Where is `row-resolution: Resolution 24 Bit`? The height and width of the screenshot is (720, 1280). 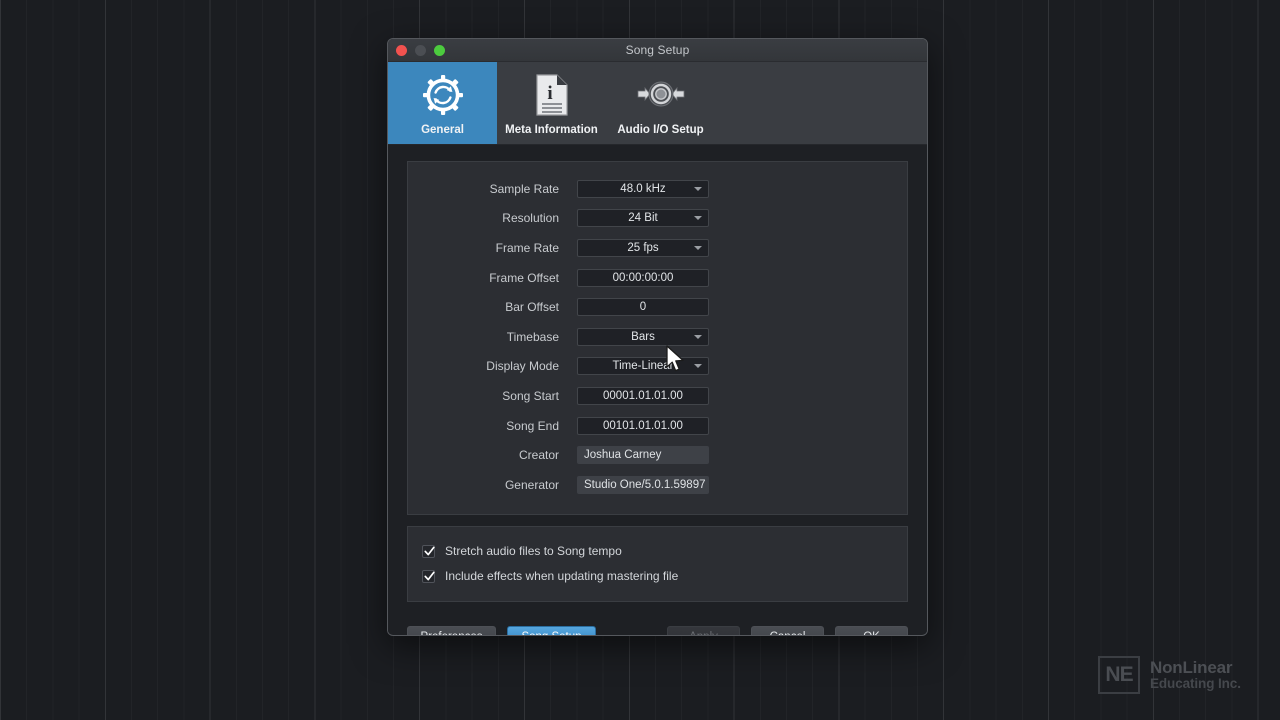 row-resolution: Resolution 24 Bit is located at coordinates (657, 219).